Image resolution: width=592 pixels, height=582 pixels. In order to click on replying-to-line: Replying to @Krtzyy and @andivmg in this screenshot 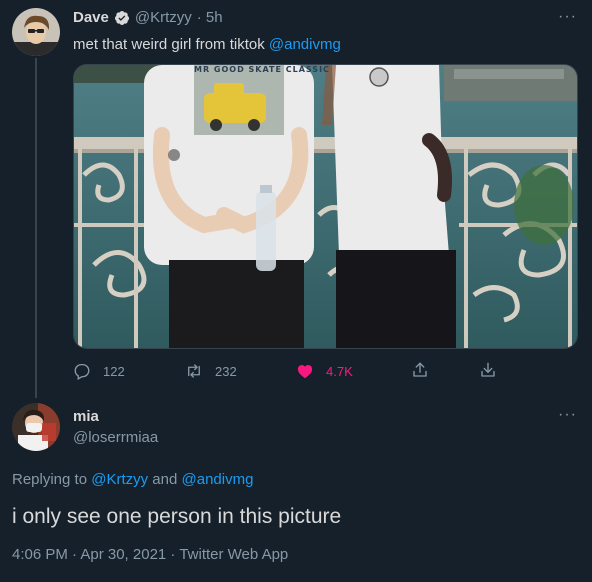, I will do `click(132, 479)`.